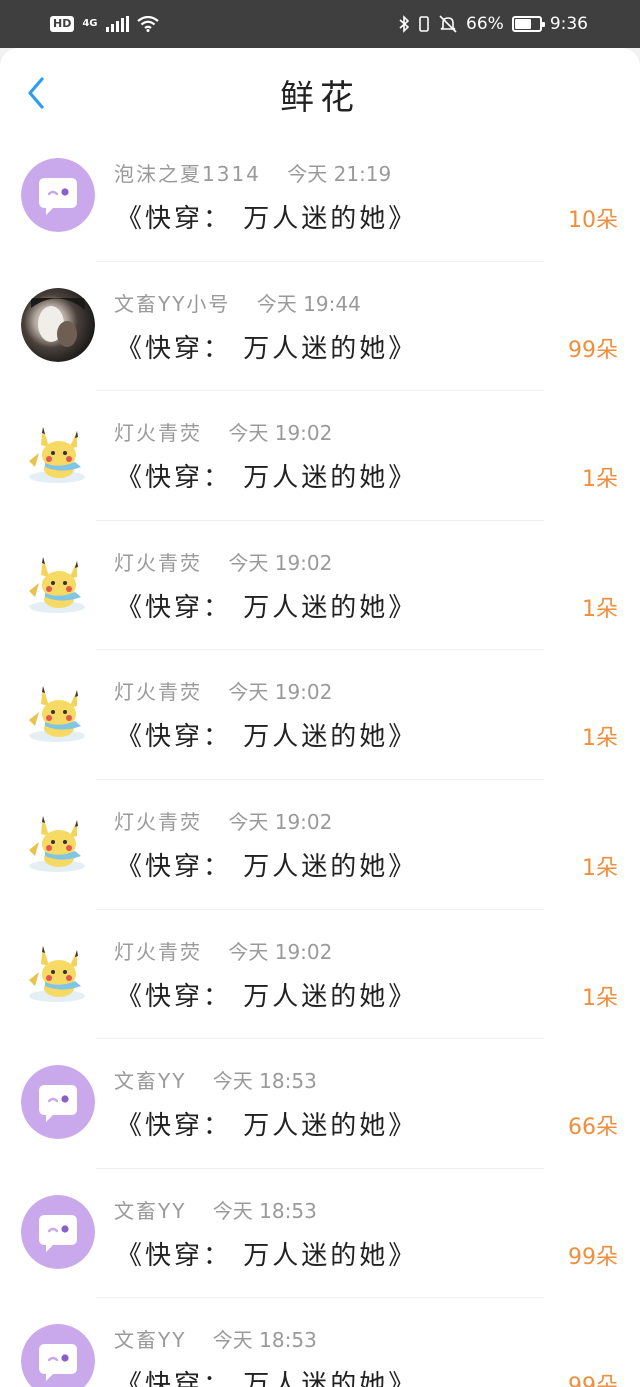 The image size is (640, 1387). I want to click on status-right: 66% 9:36, so click(493, 24).